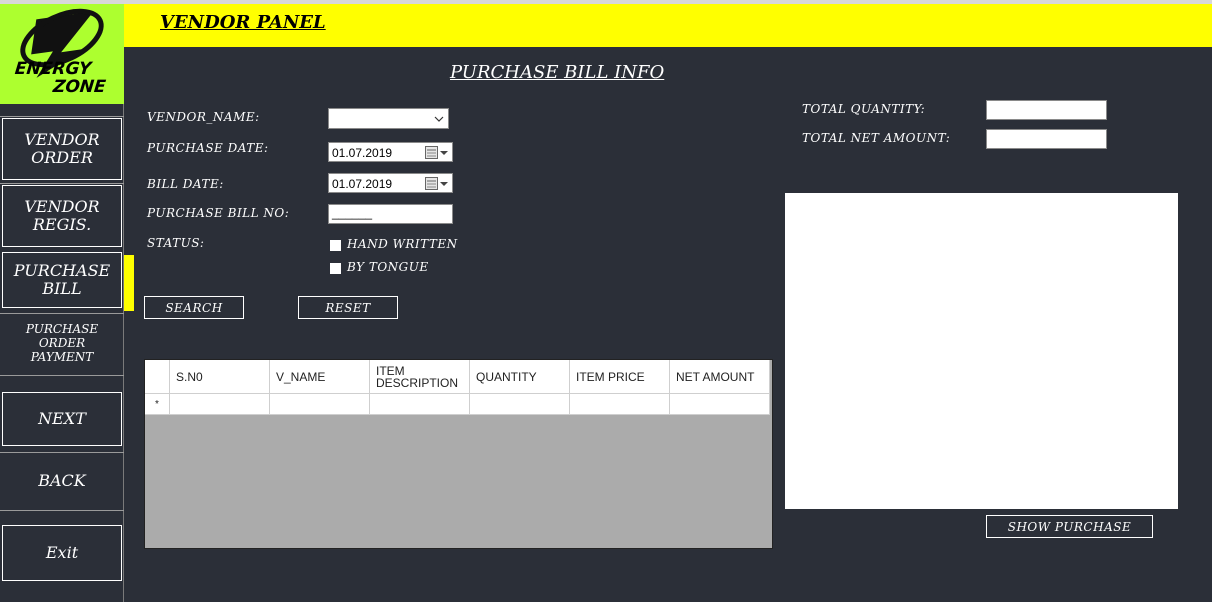  I want to click on panel-title: VENDOR PANEL, so click(243, 22).